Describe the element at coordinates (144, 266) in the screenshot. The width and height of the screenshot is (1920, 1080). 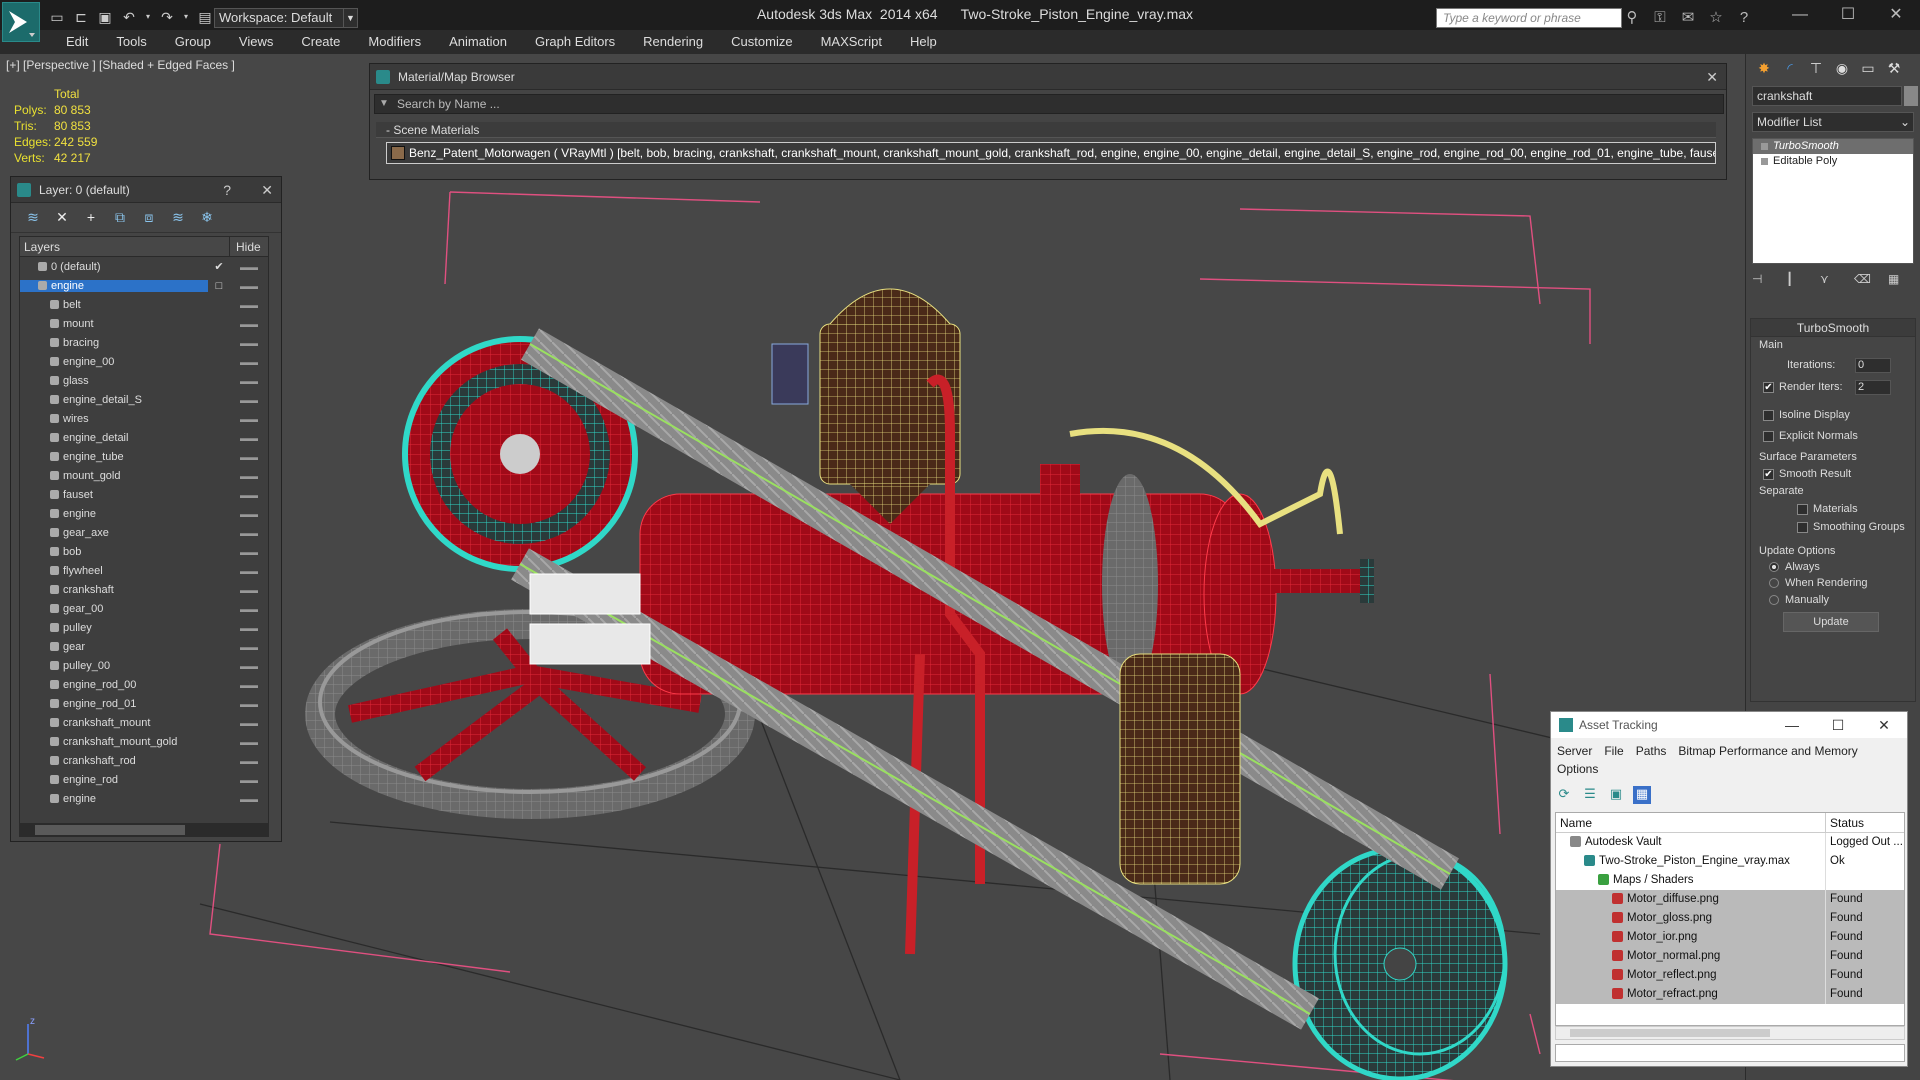
I see `layer-row: 0 (default) ✔ ▬▬` at that location.